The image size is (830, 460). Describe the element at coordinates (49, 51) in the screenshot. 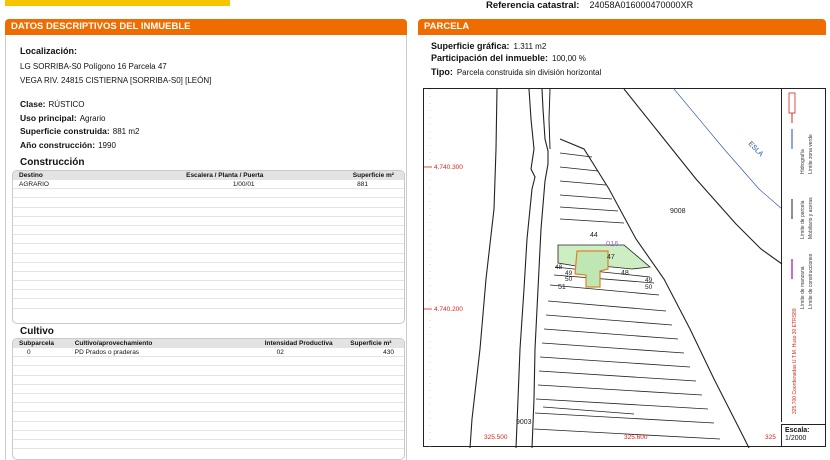

I see `localizacion-label: Localización:` at that location.